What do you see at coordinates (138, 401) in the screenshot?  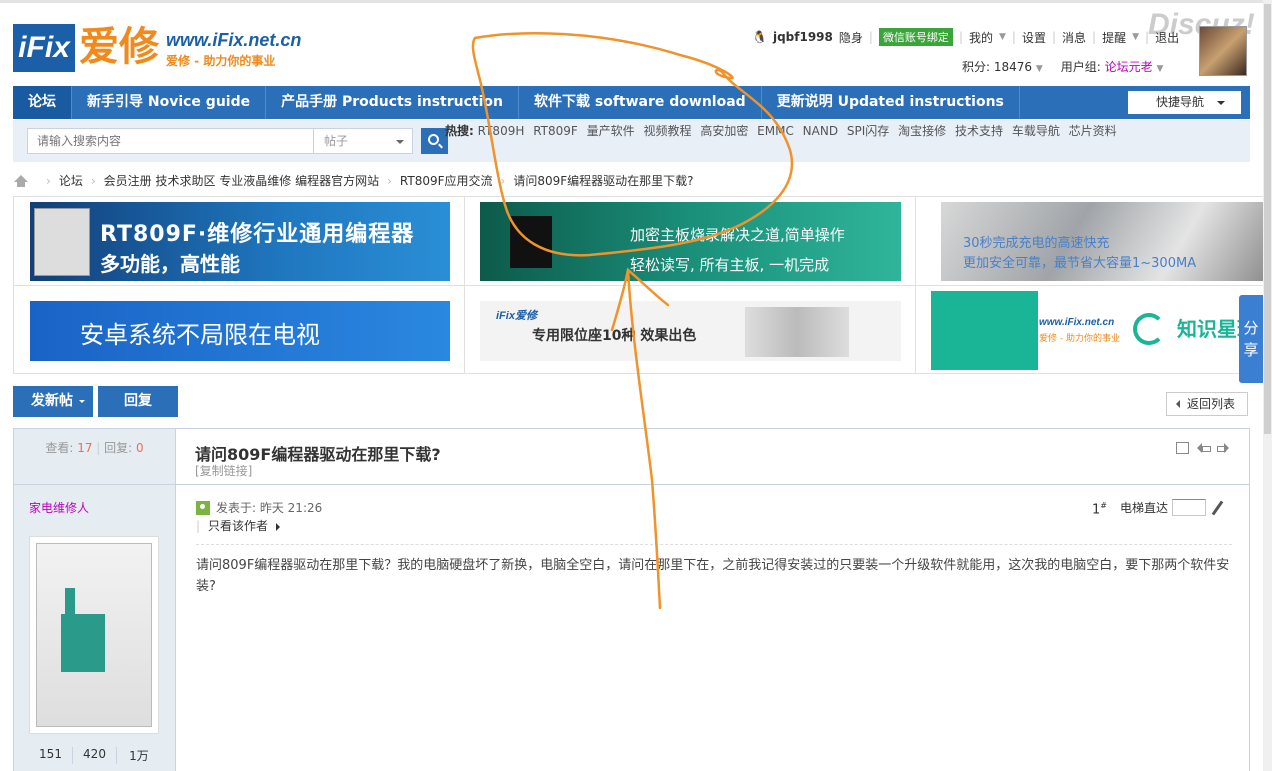 I see `reply-button: 回复` at bounding box center [138, 401].